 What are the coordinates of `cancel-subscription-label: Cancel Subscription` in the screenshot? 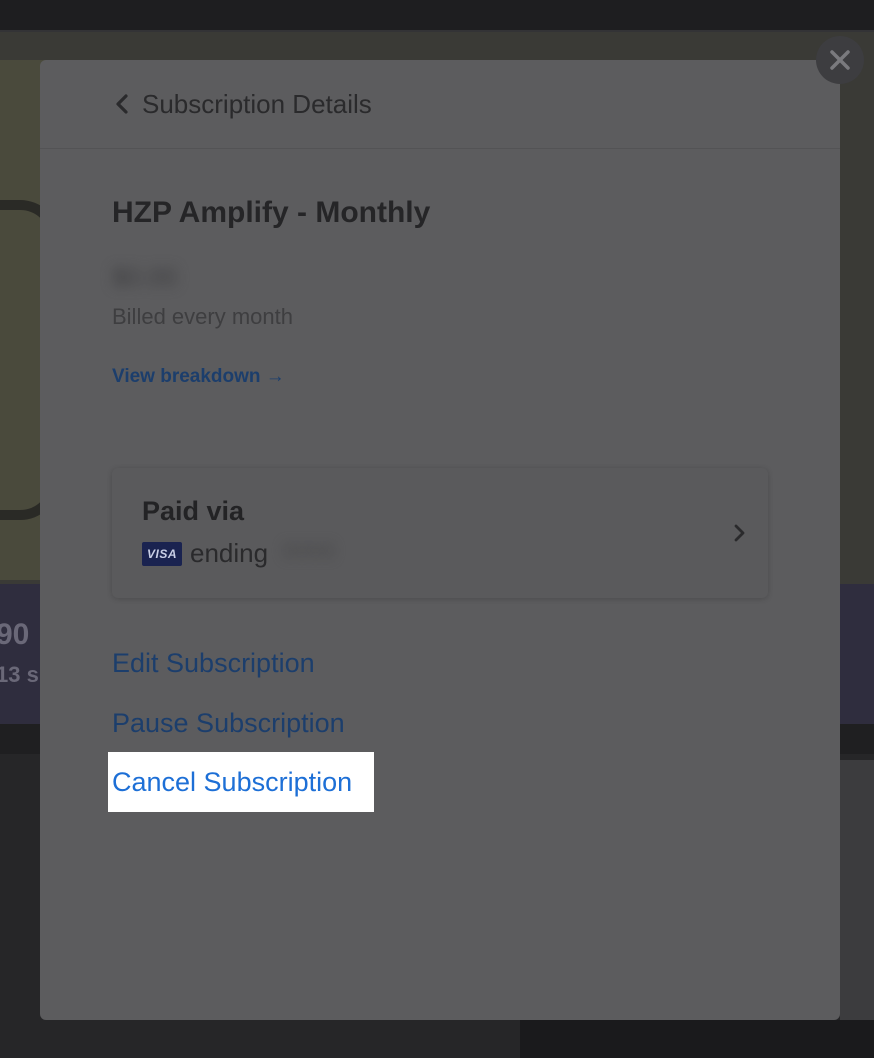 It's located at (232, 781).